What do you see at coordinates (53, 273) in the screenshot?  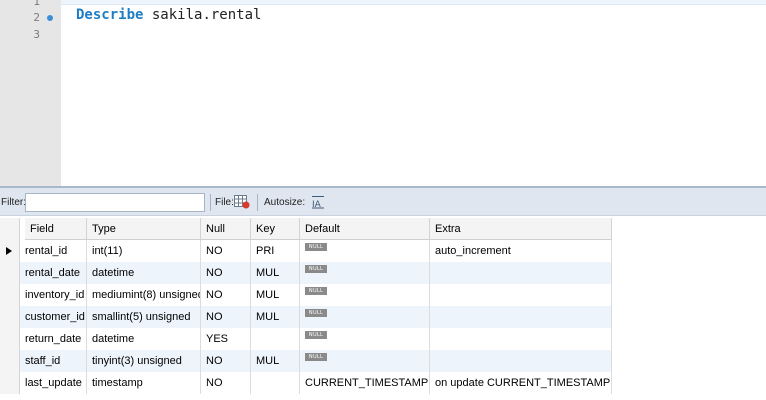 I see `cell-field: rental_date` at bounding box center [53, 273].